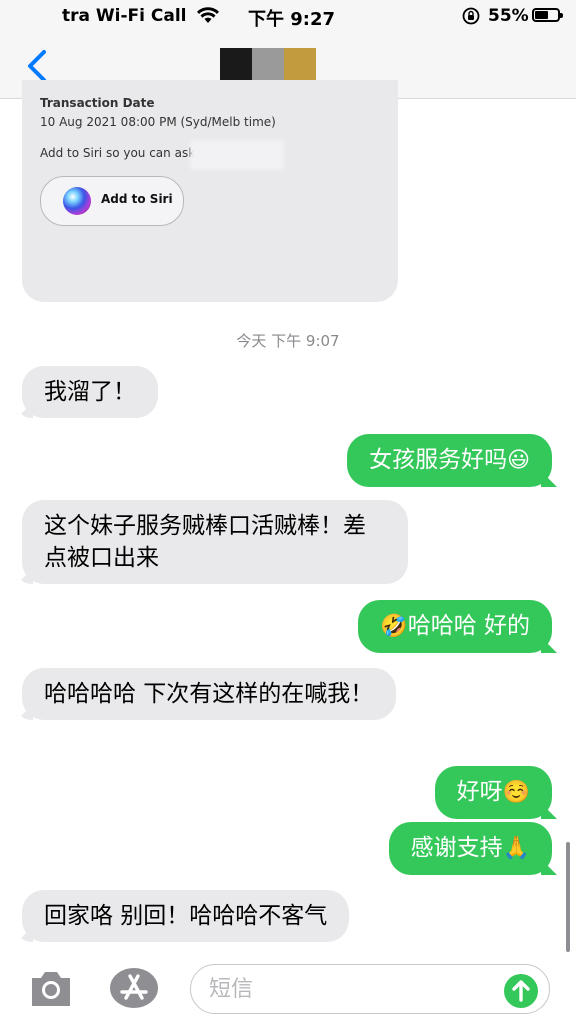 The width and height of the screenshot is (576, 1024). I want to click on clock: 下午 9:27, so click(292, 19).